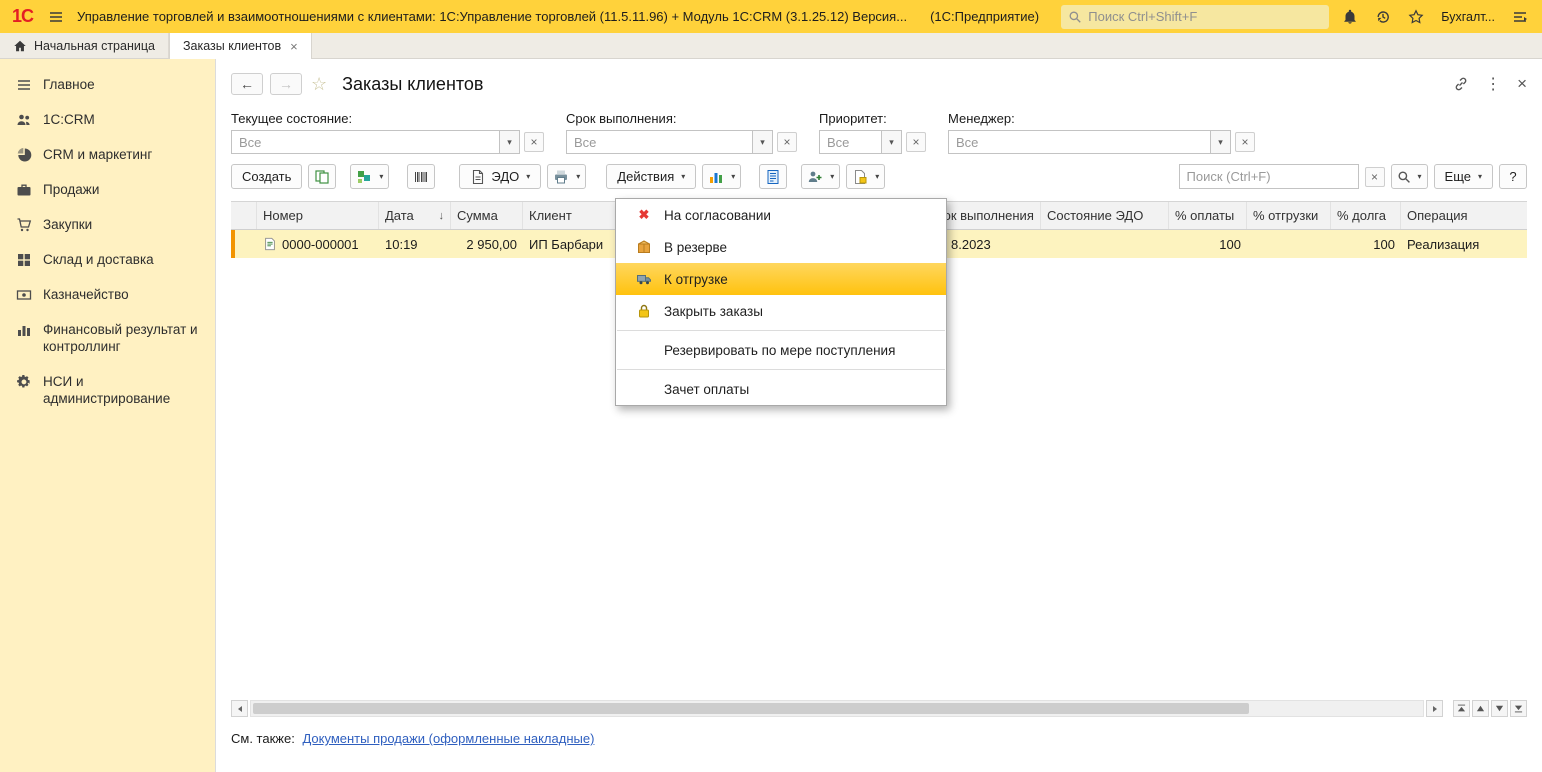 The height and width of the screenshot is (772, 1542). Describe the element at coordinates (1464, 215) in the screenshot. I see `column-header-operation: Операция` at that location.